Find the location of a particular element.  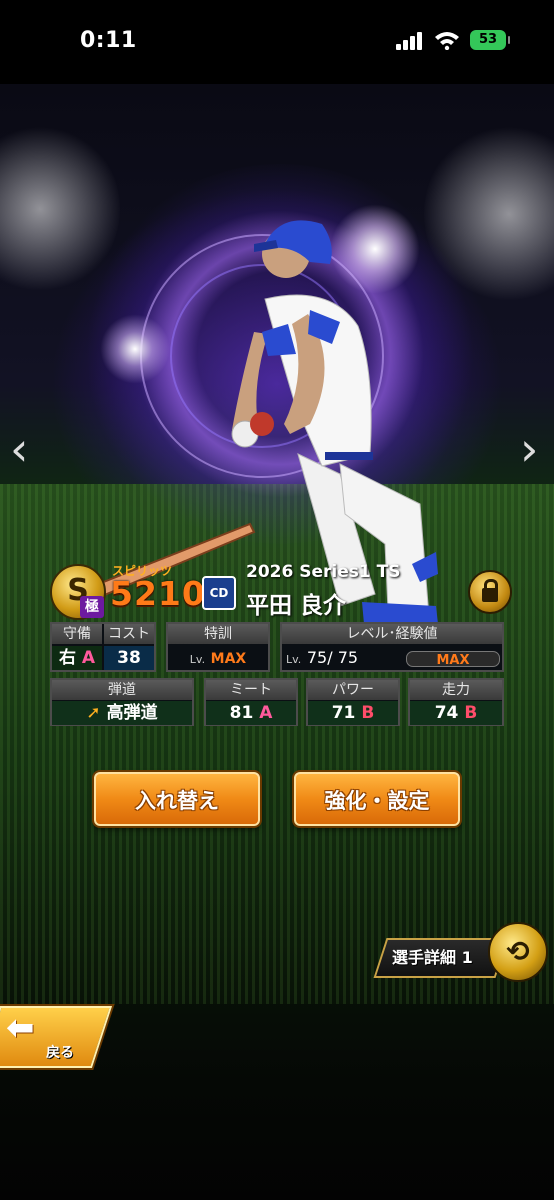

meet-value: 81 A is located at coordinates (251, 713).